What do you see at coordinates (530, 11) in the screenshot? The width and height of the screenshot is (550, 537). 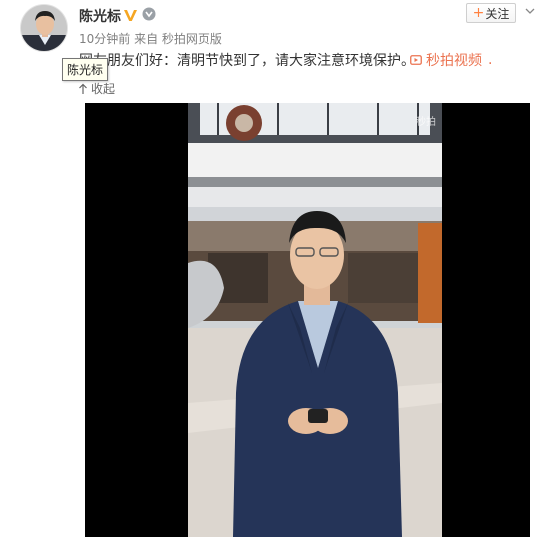 I see `chevron-down-icon` at bounding box center [530, 11].